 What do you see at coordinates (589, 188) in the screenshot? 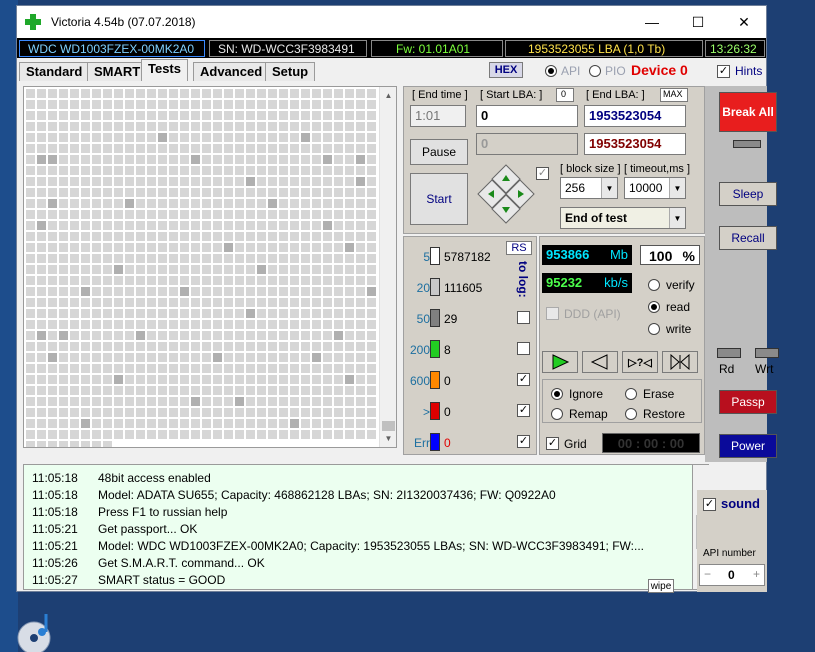
I see `block-size-select: 256 ▼` at bounding box center [589, 188].